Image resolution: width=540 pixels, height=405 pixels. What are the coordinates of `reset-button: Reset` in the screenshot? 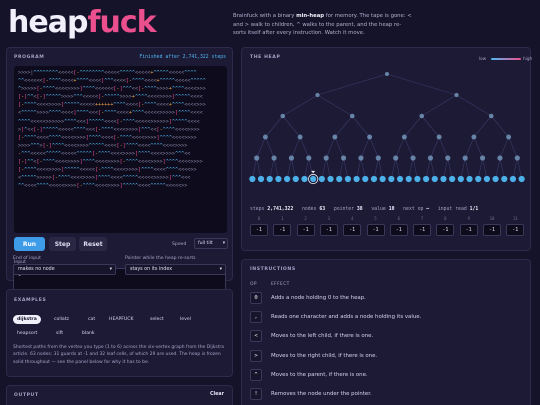 It's located at (93, 244).